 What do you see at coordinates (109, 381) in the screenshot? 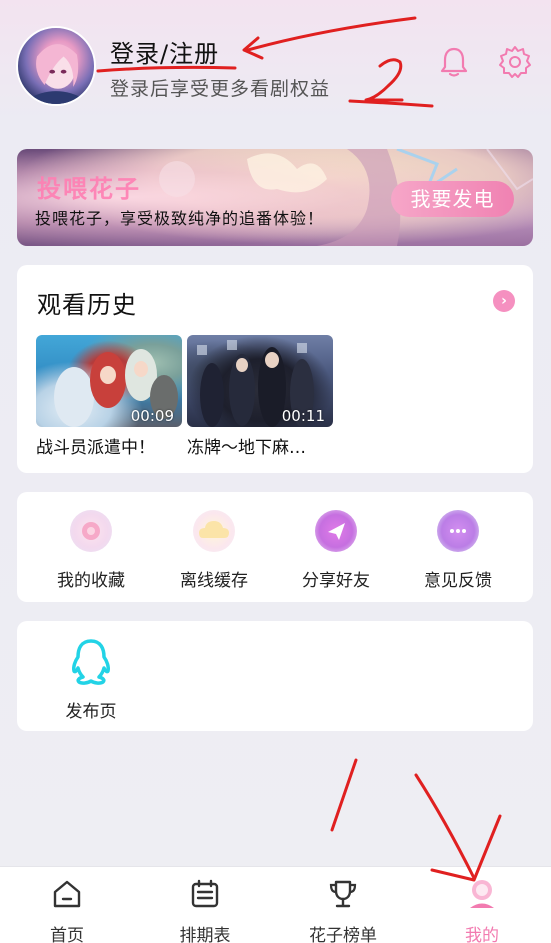
I see `history-thumbnail: 00:09` at bounding box center [109, 381].